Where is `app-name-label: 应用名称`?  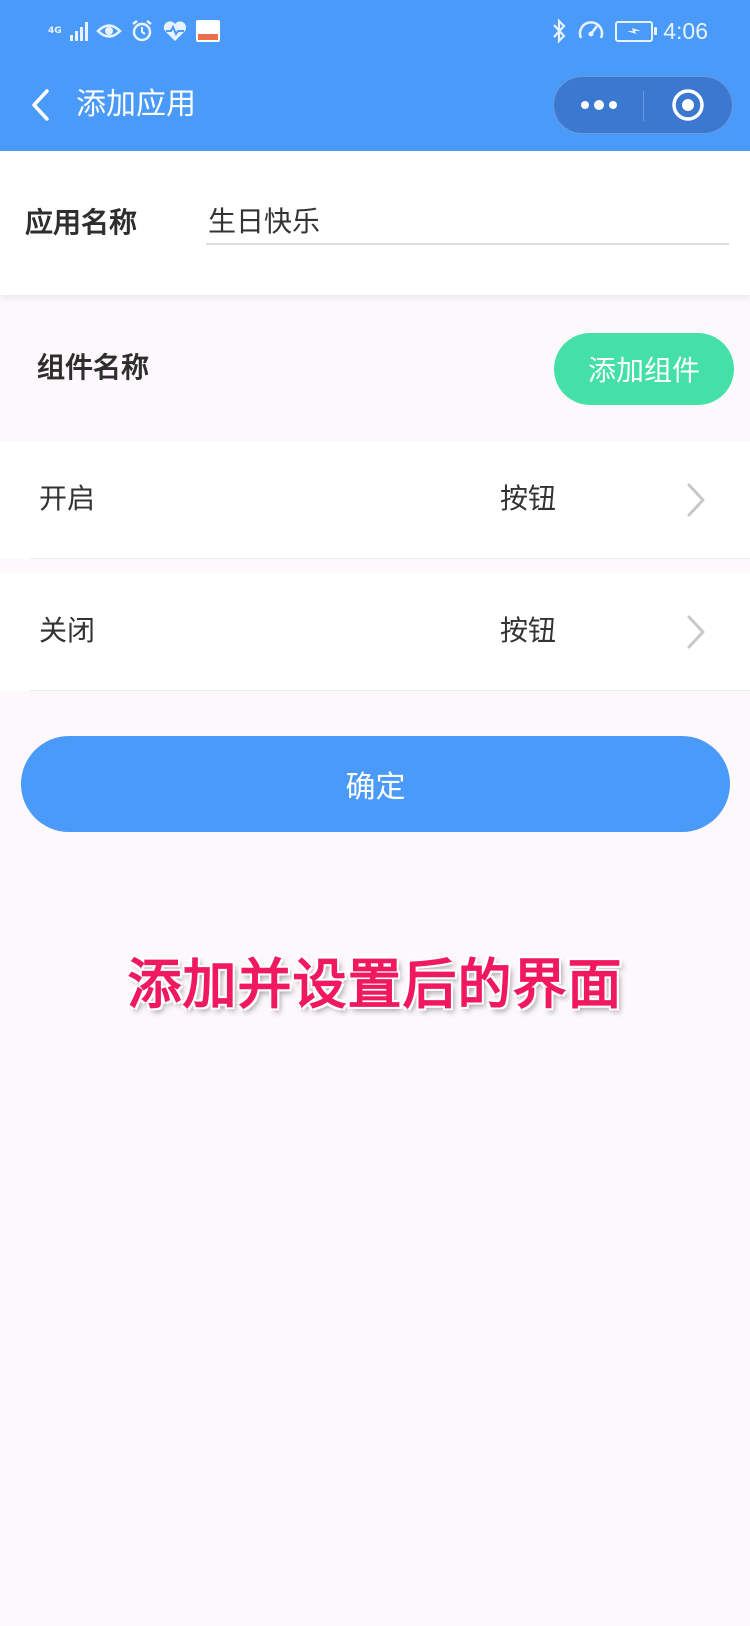 app-name-label: 应用名称 is located at coordinates (81, 222).